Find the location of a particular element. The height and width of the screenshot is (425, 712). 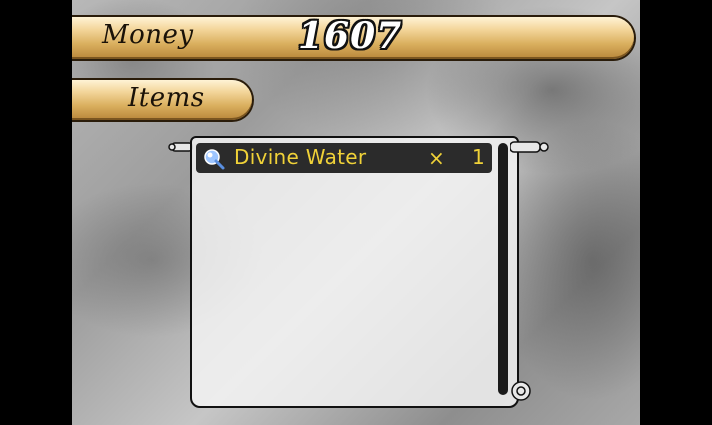

item-name: Divine Water is located at coordinates (300, 157).